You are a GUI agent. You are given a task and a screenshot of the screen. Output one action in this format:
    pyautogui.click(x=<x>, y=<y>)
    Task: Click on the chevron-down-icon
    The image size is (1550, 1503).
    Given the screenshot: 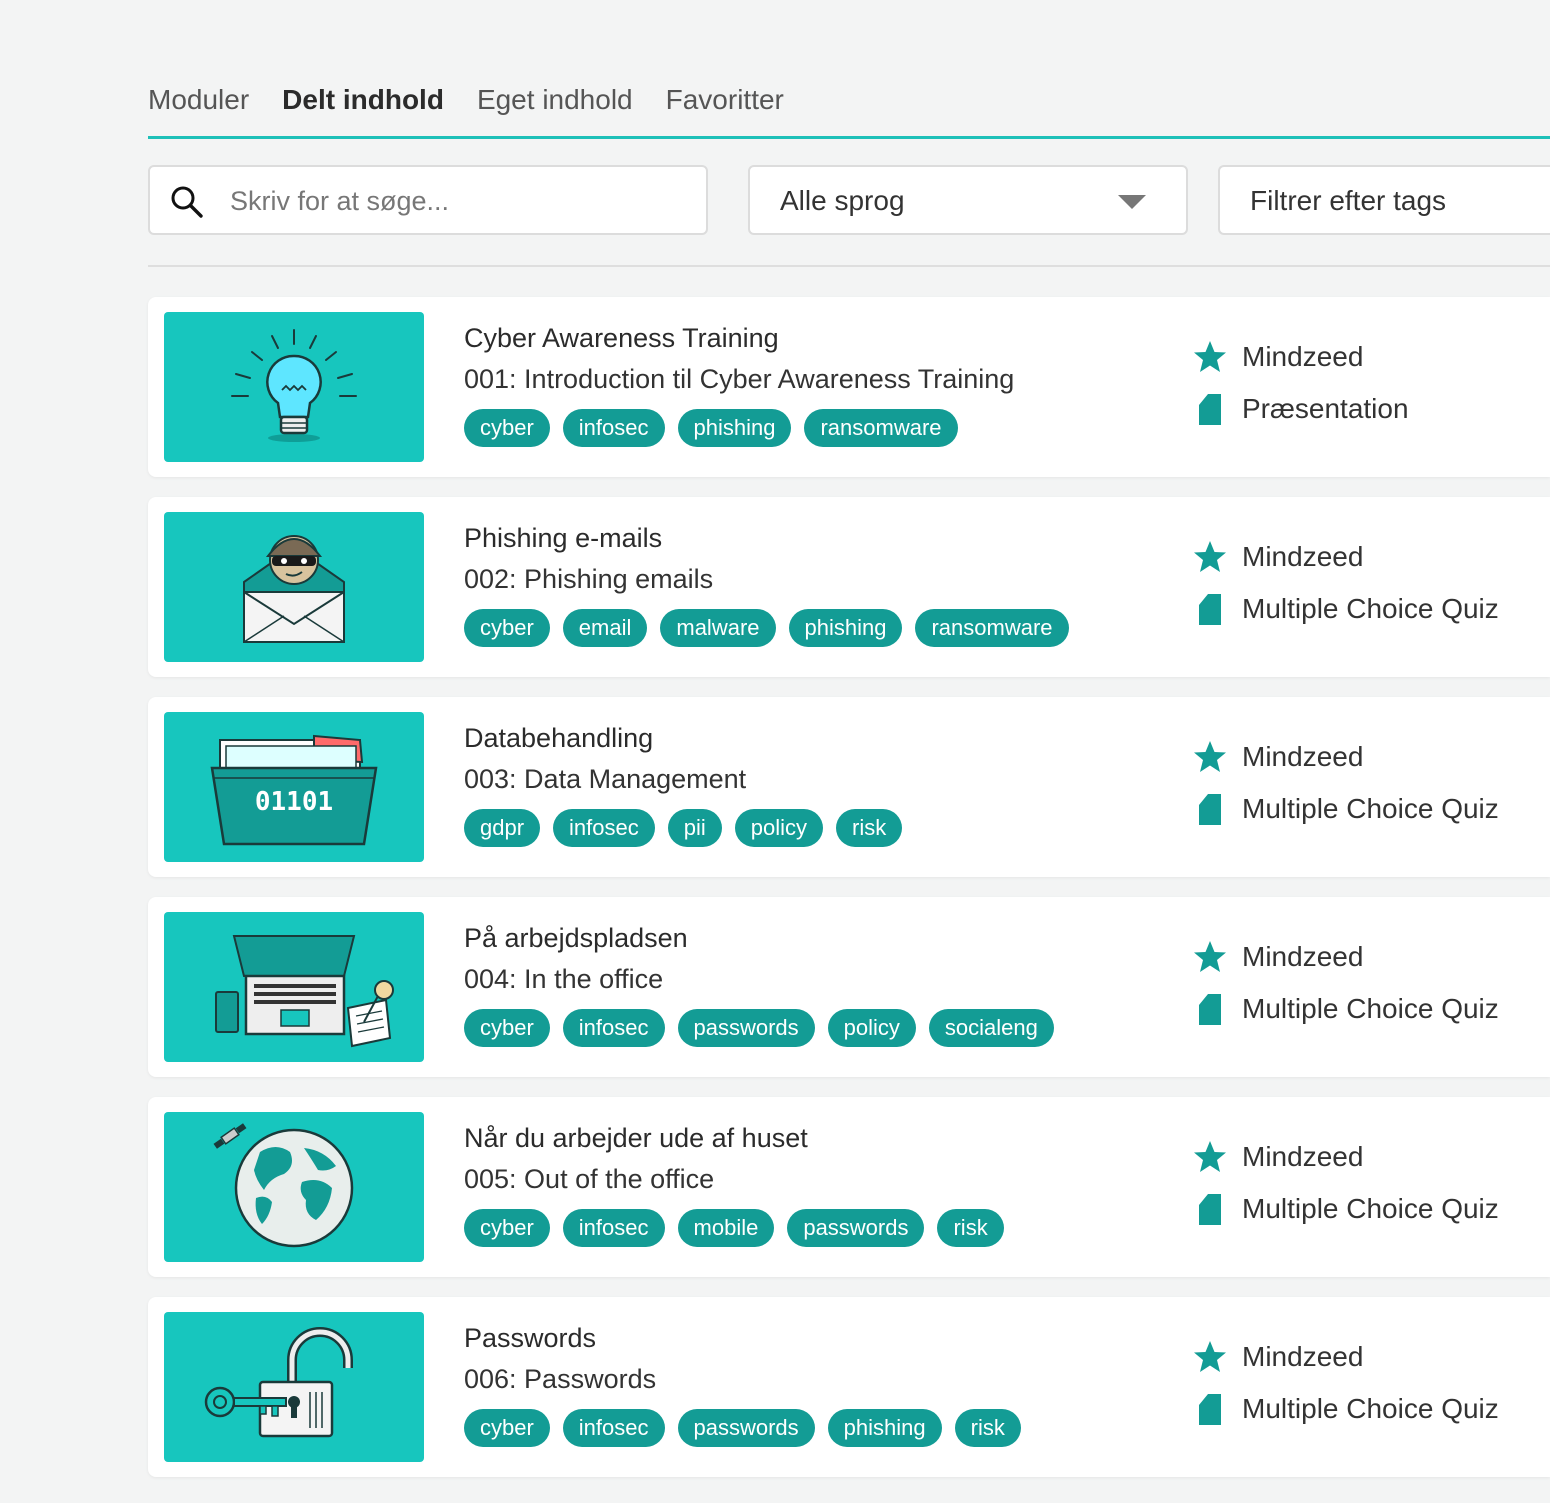 What is the action you would take?
    pyautogui.click(x=1132, y=202)
    